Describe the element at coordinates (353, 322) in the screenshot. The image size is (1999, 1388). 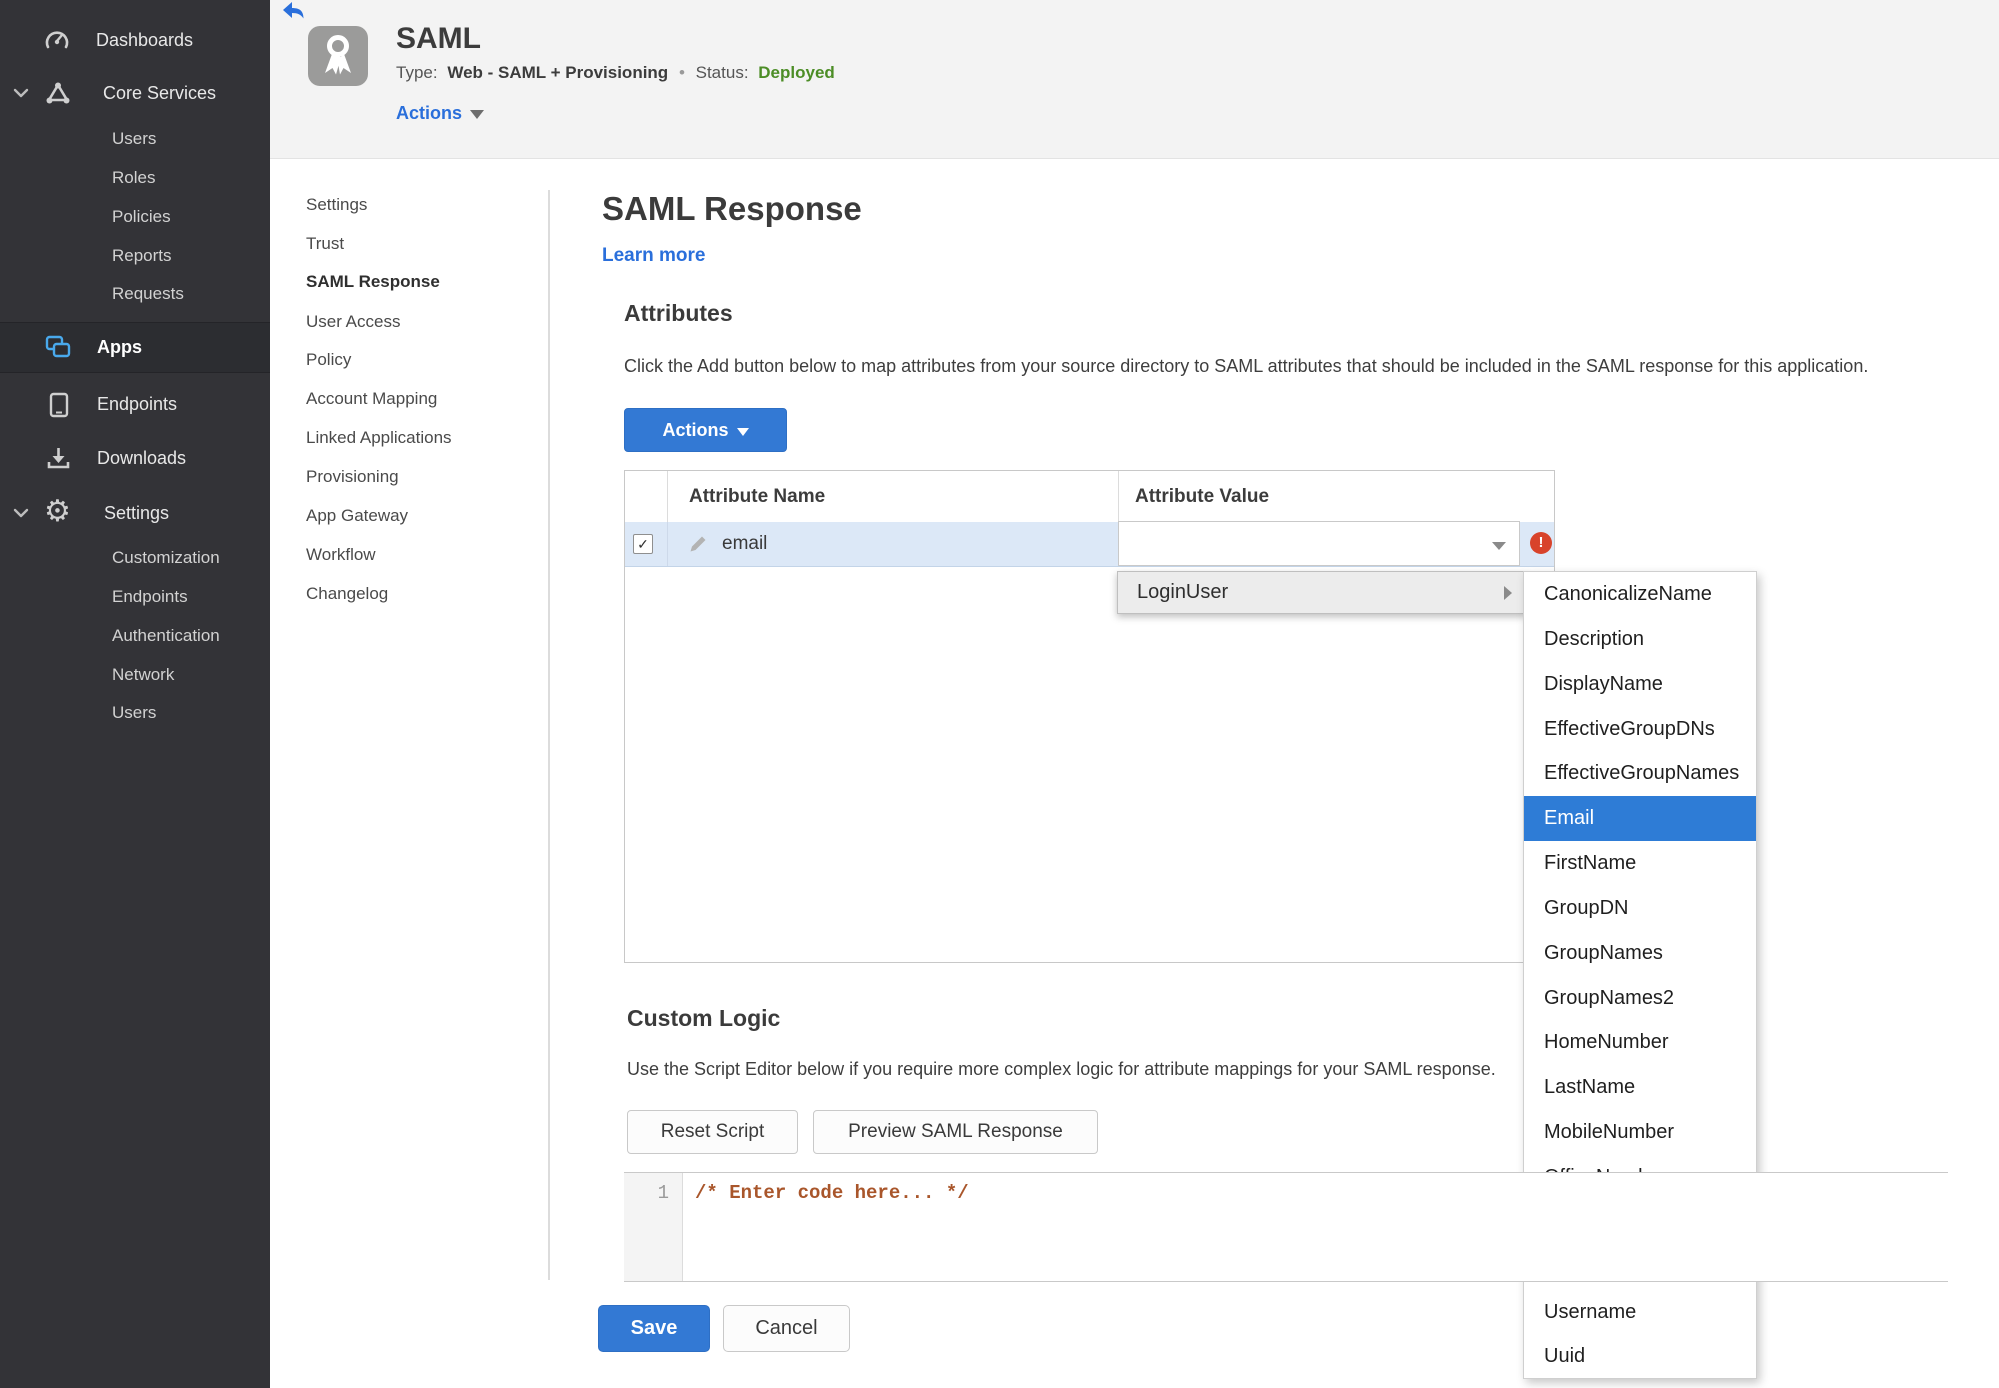
I see `tab-user-access: User Access` at that location.